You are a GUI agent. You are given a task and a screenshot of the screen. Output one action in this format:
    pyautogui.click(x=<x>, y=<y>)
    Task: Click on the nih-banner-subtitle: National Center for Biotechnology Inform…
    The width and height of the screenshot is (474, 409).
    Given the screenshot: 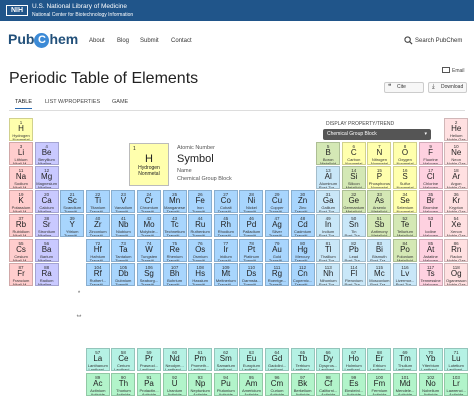 What is the action you would take?
    pyautogui.click(x=82, y=15)
    